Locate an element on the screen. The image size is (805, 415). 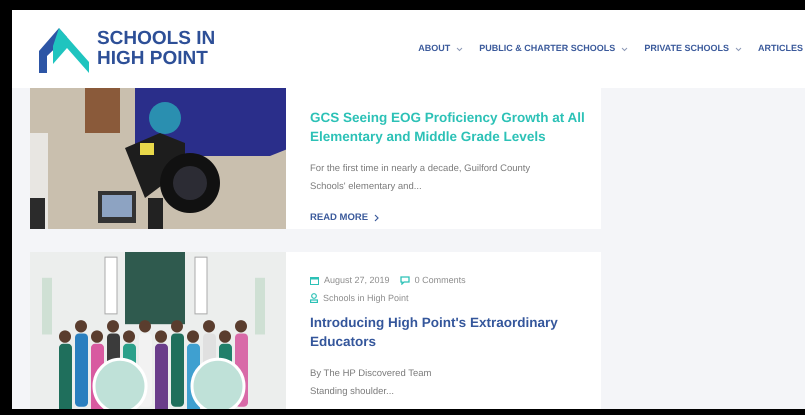
post-excerpt: By The HP Discovered Team is located at coordinates (371, 374).